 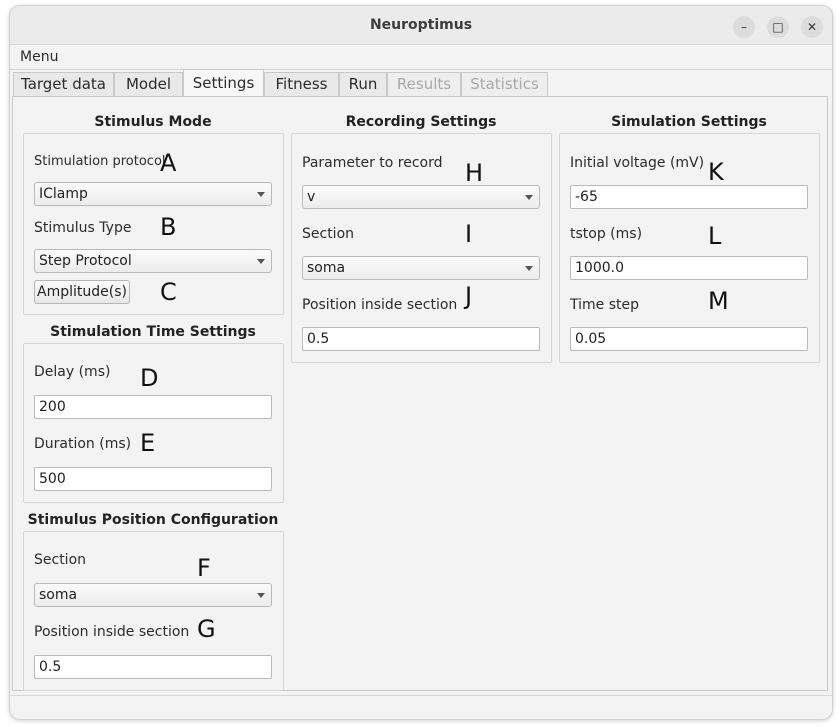 What do you see at coordinates (380, 305) in the screenshot?
I see `recording-position-label: Position inside section` at bounding box center [380, 305].